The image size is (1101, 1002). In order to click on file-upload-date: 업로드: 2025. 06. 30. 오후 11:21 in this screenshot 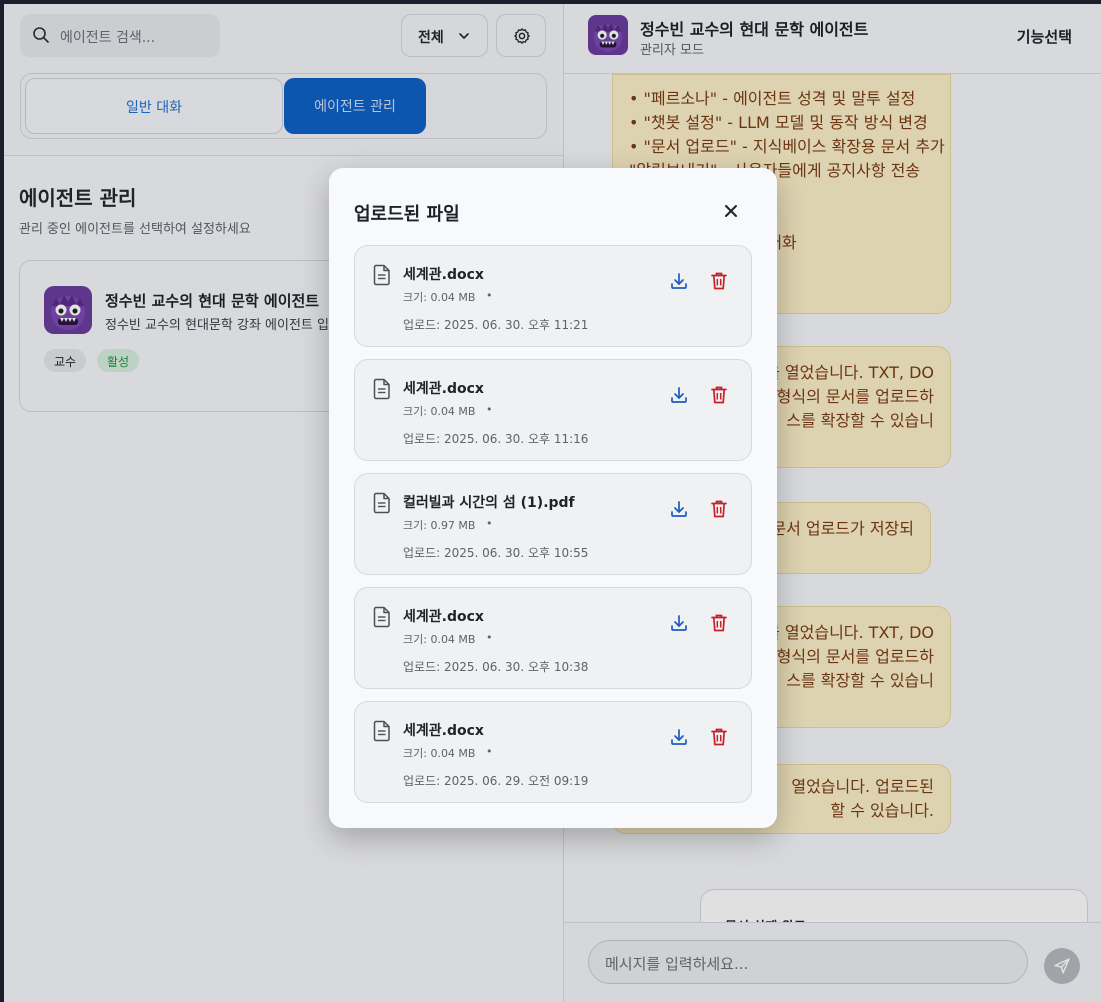, I will do `click(496, 325)`.